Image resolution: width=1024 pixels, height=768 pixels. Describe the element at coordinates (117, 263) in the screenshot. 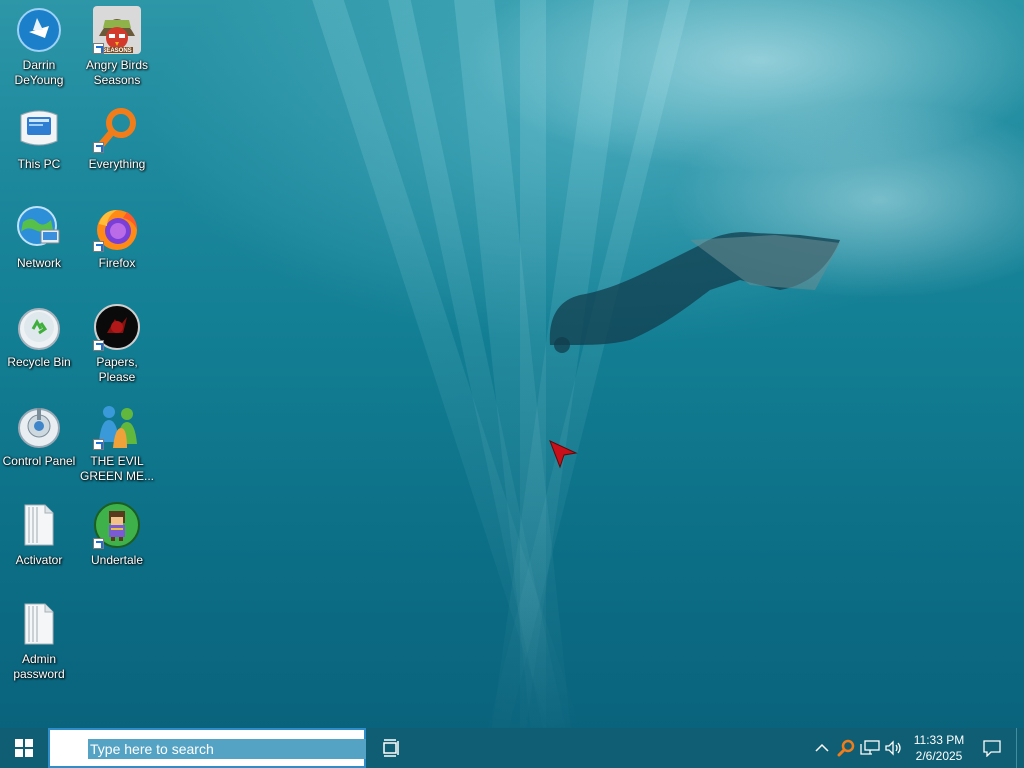

I see `desktop-icon-label: Firefox` at that location.